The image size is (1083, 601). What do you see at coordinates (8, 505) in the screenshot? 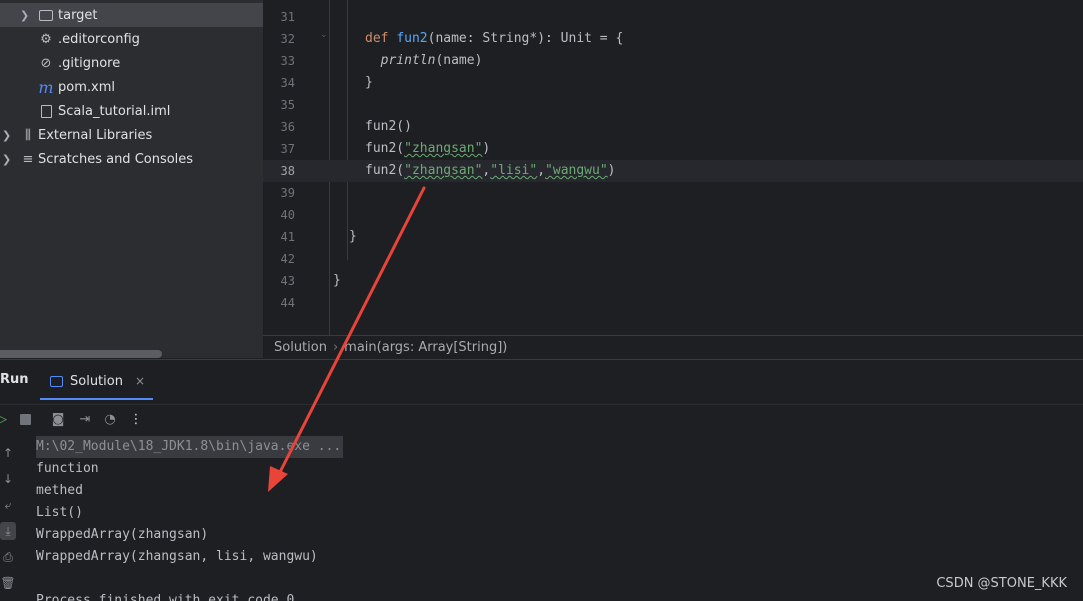
I see `soft-wrap-icon: ⤶` at bounding box center [8, 505].